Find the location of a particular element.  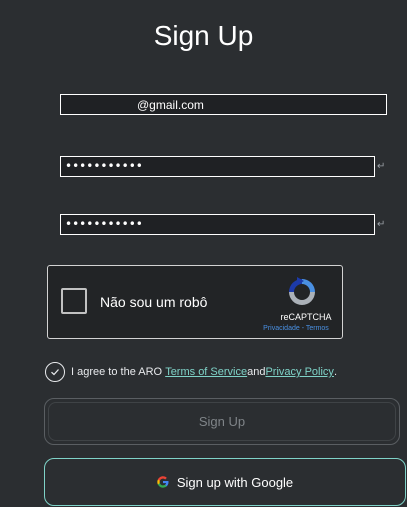

privacy-policy-link: Privacy Policy is located at coordinates (299, 372).